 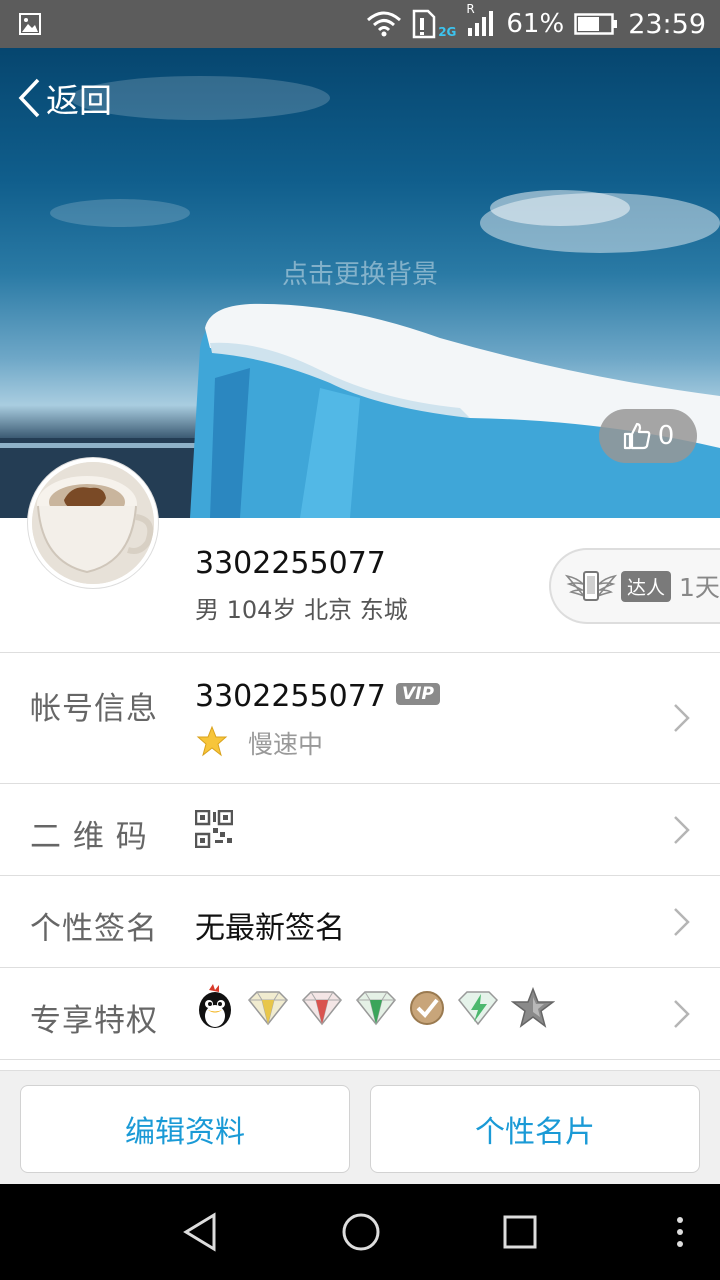 I want to click on back-button: 返回, so click(x=64, y=98).